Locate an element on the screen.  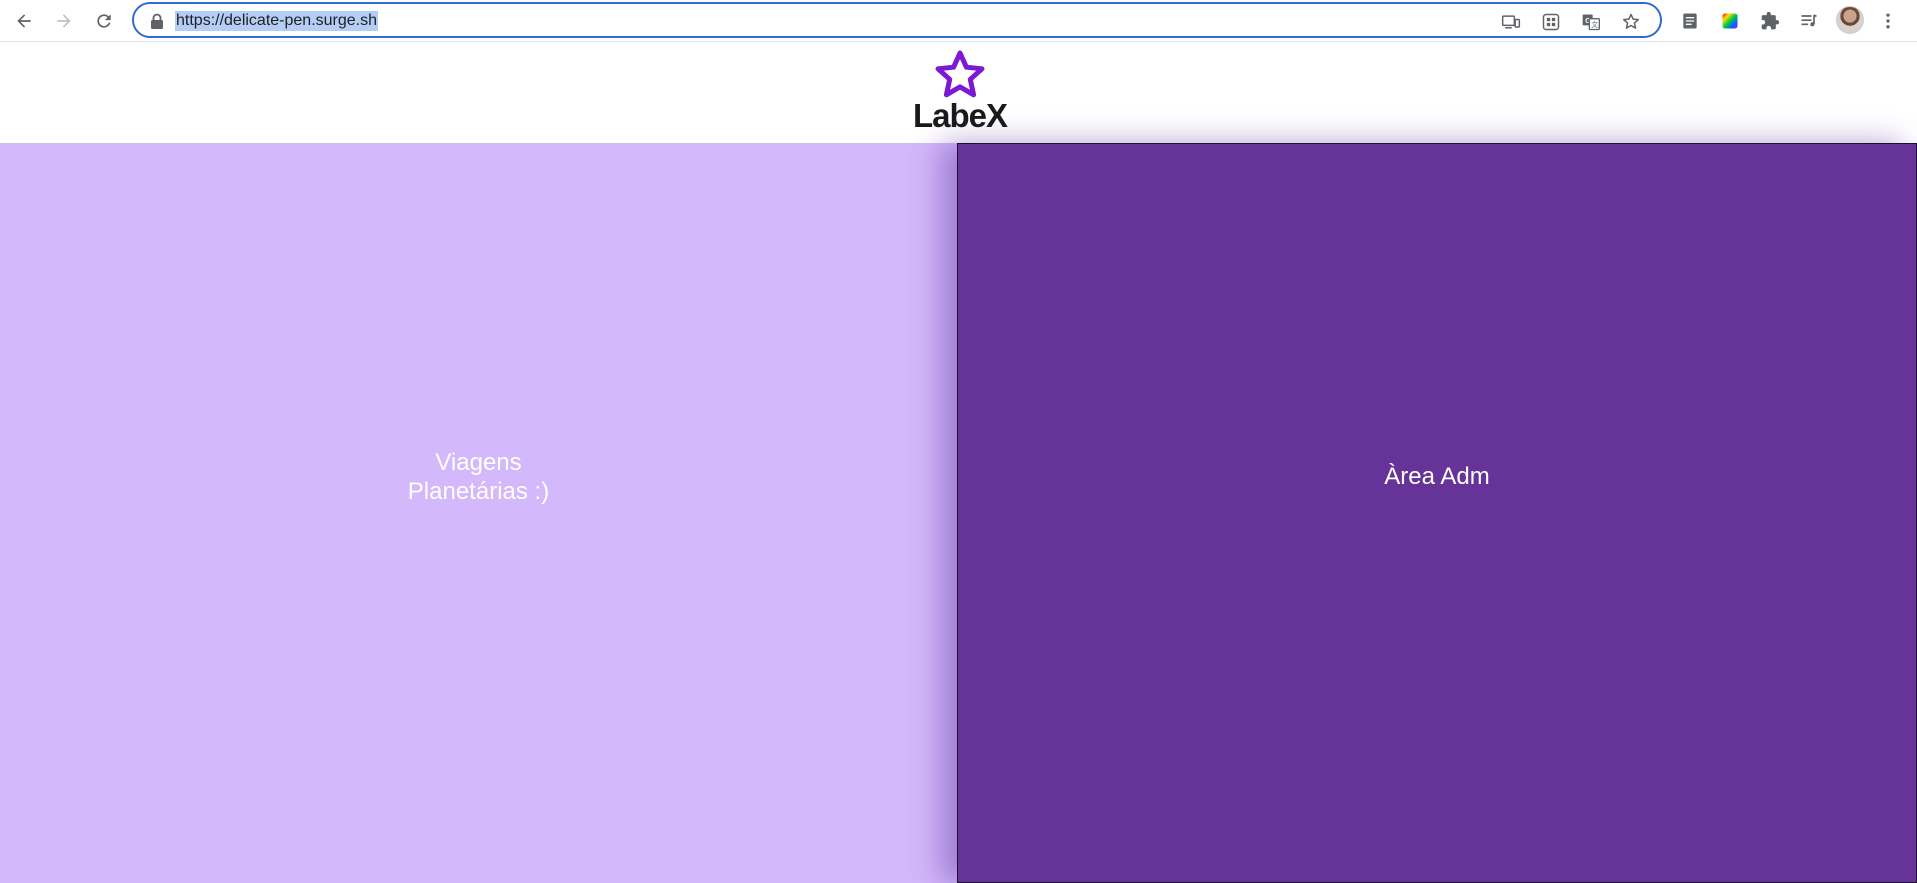
browser-menu-button is located at coordinates (1888, 21).